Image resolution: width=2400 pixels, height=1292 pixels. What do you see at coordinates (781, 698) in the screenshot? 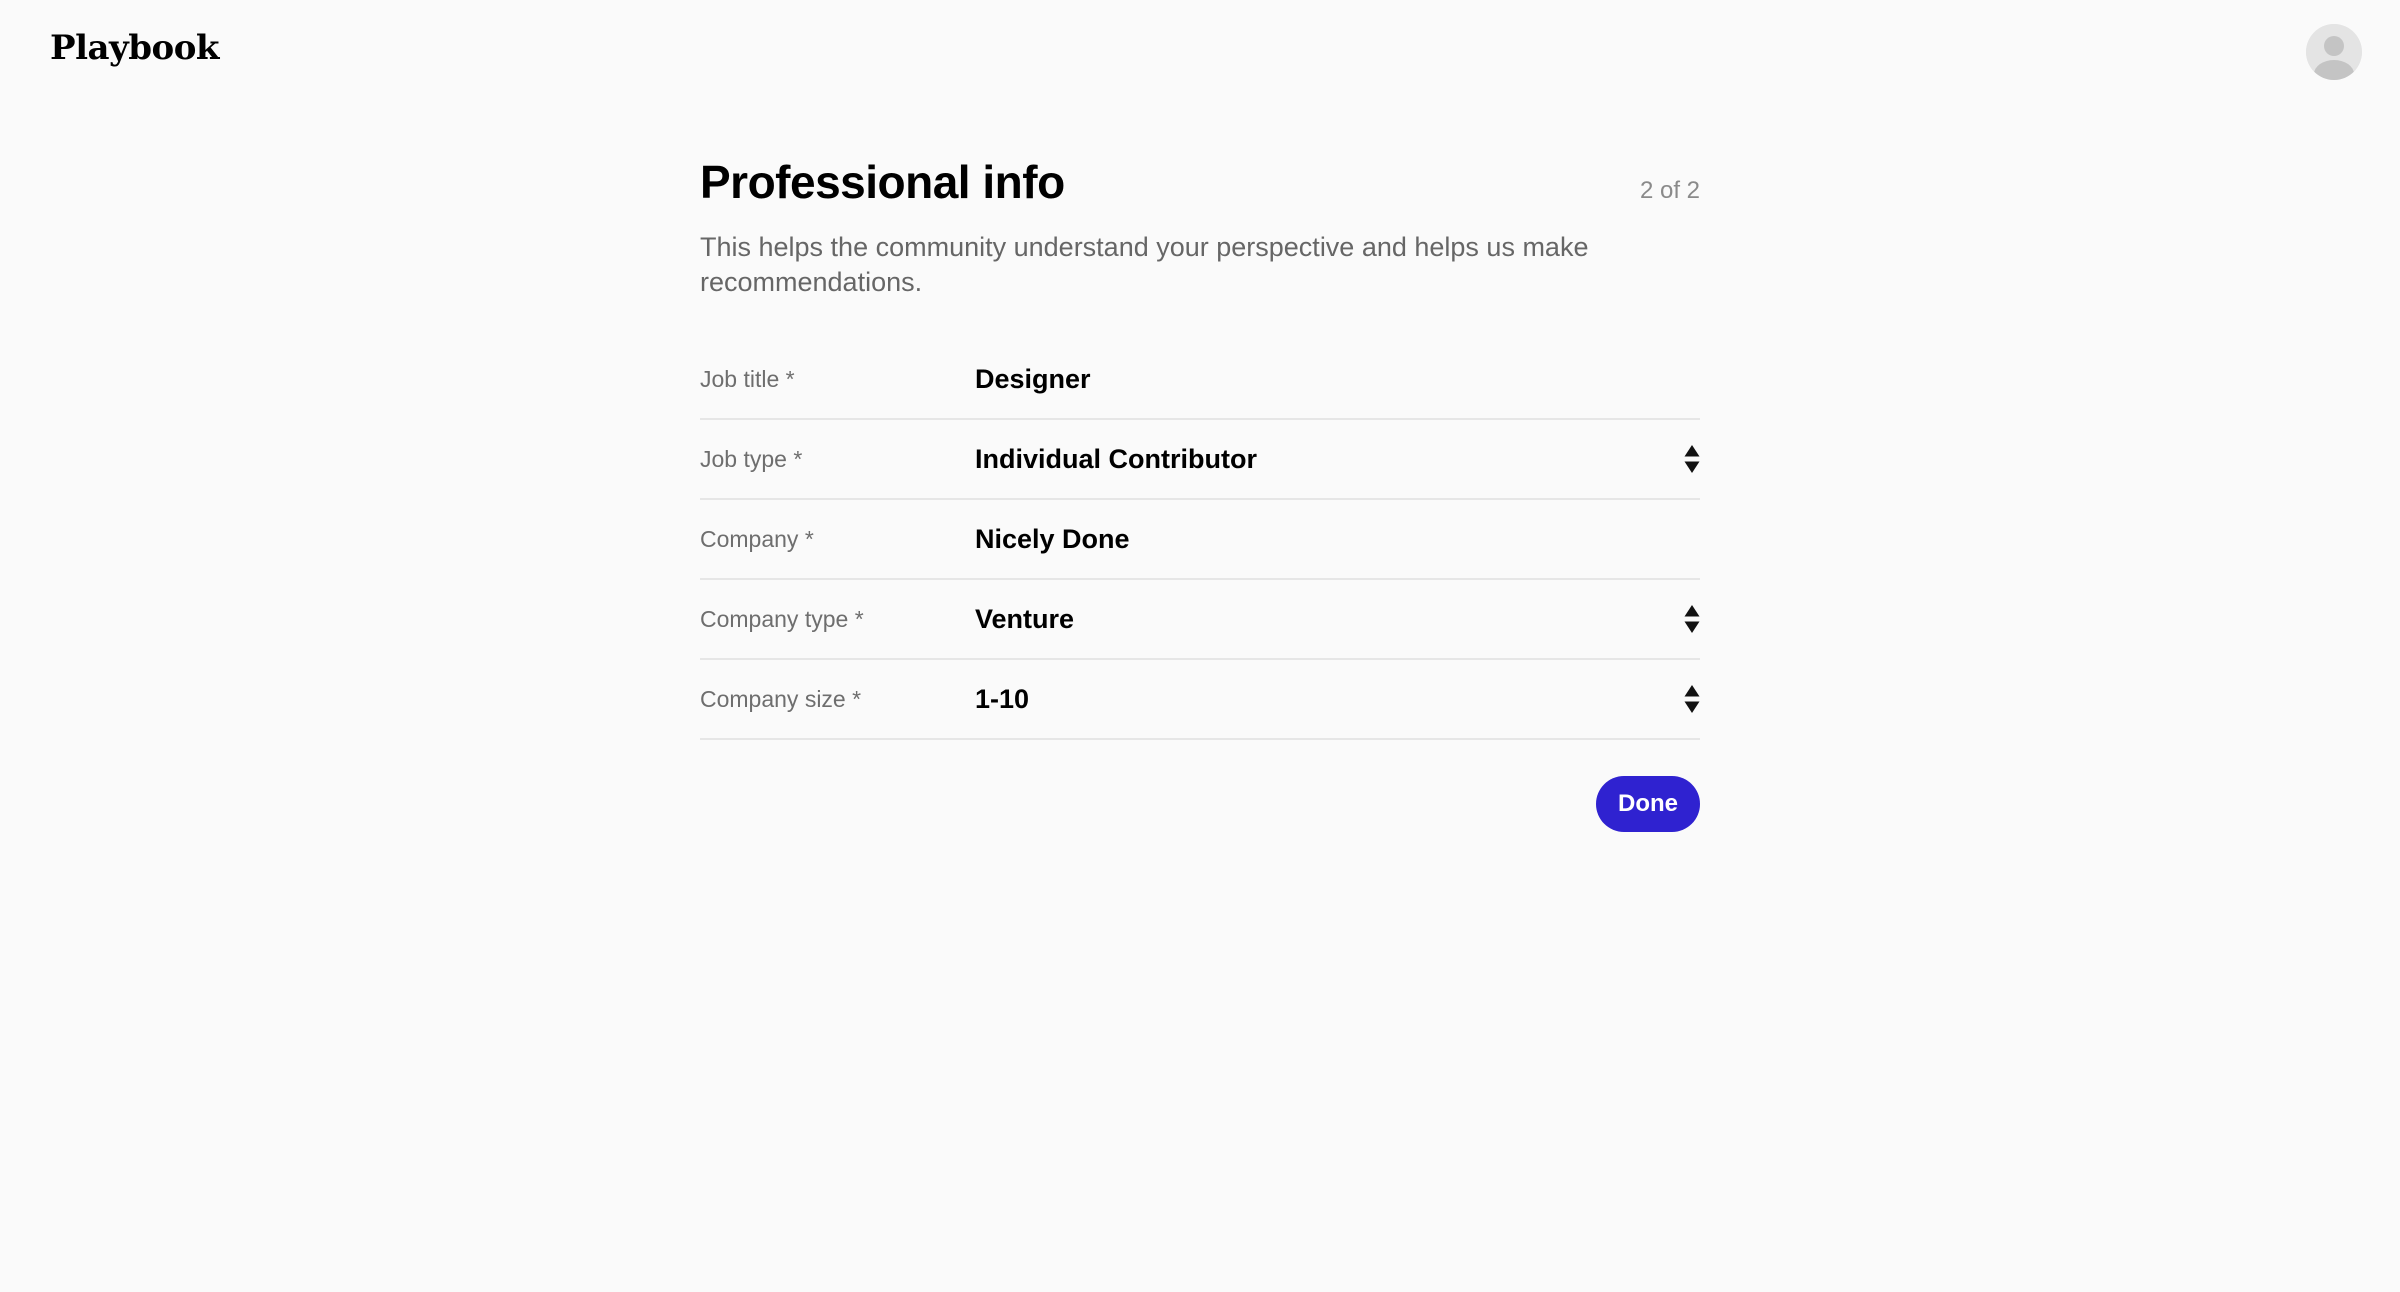
I see `company-size-label: Company size *` at bounding box center [781, 698].